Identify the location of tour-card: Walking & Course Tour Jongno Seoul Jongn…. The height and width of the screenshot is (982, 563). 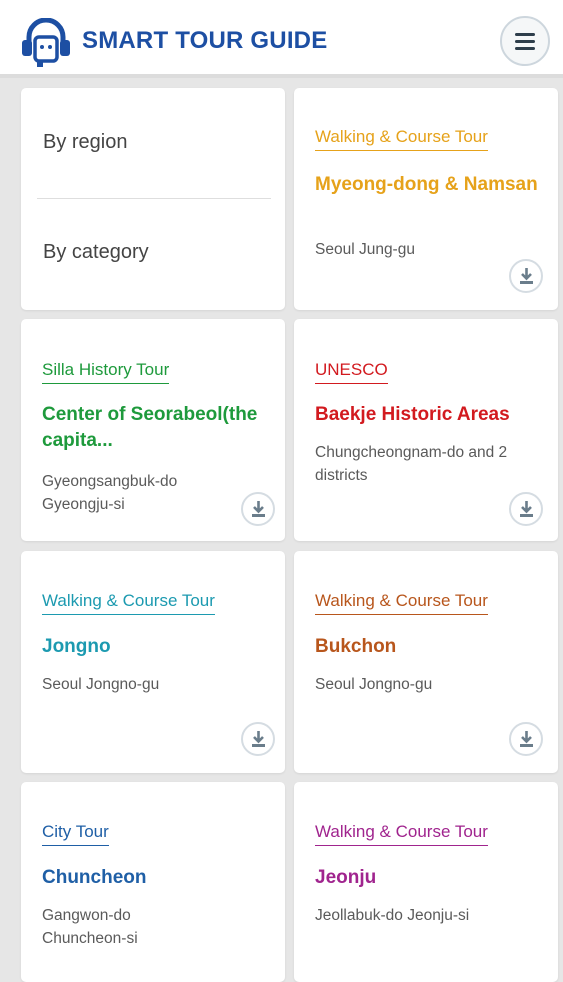
(153, 662).